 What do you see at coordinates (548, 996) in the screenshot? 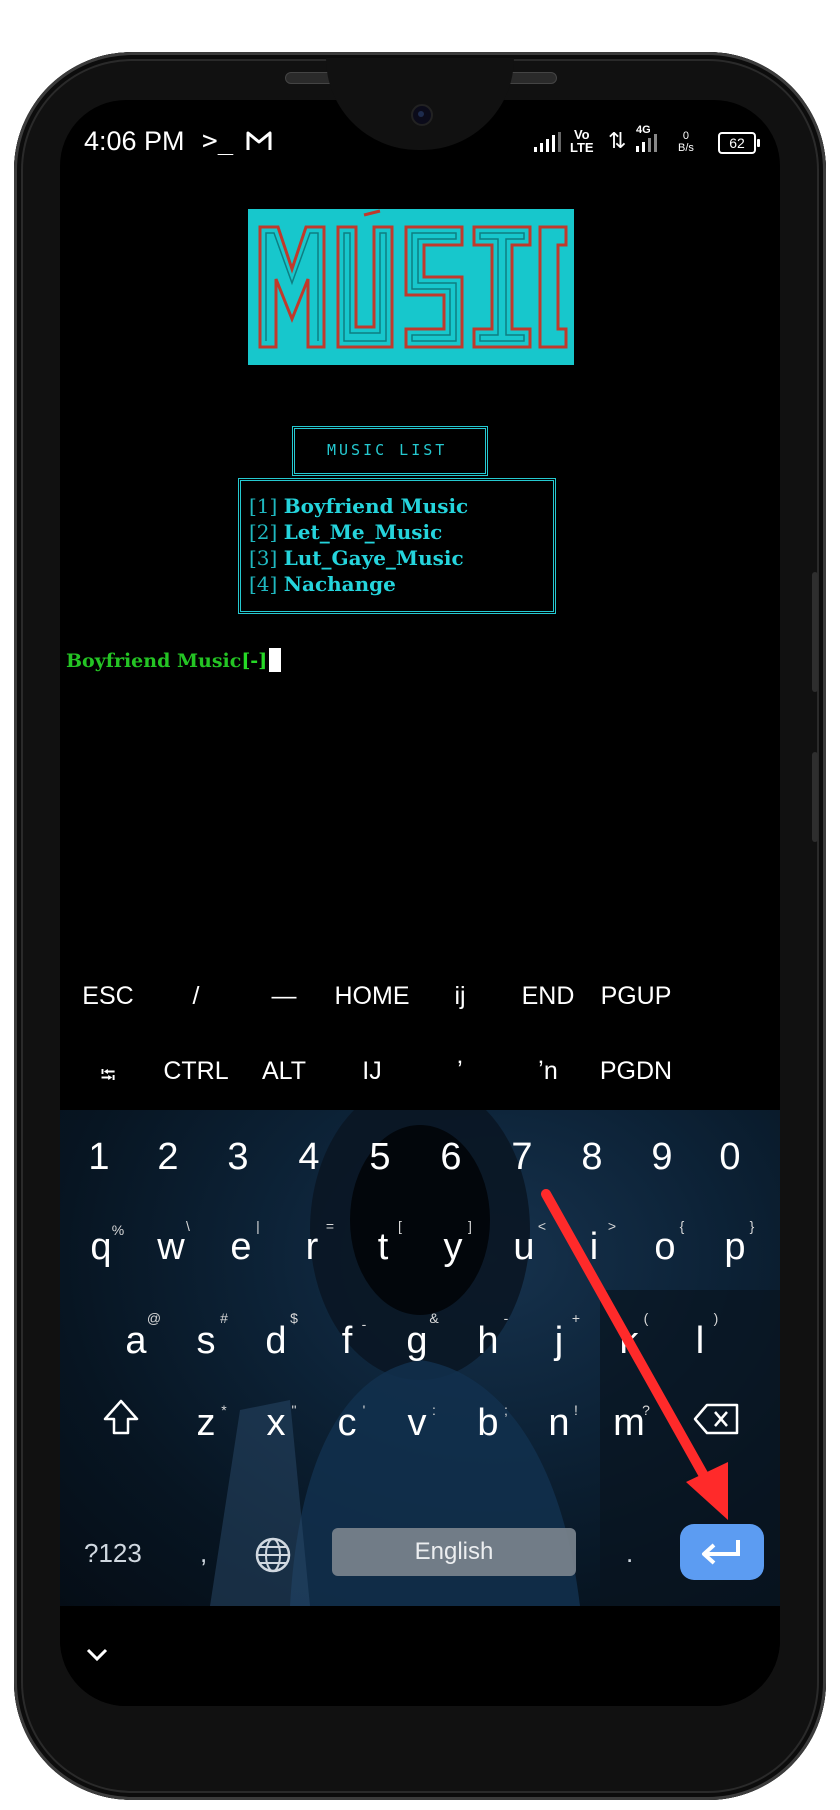
I see `end-key: END` at bounding box center [548, 996].